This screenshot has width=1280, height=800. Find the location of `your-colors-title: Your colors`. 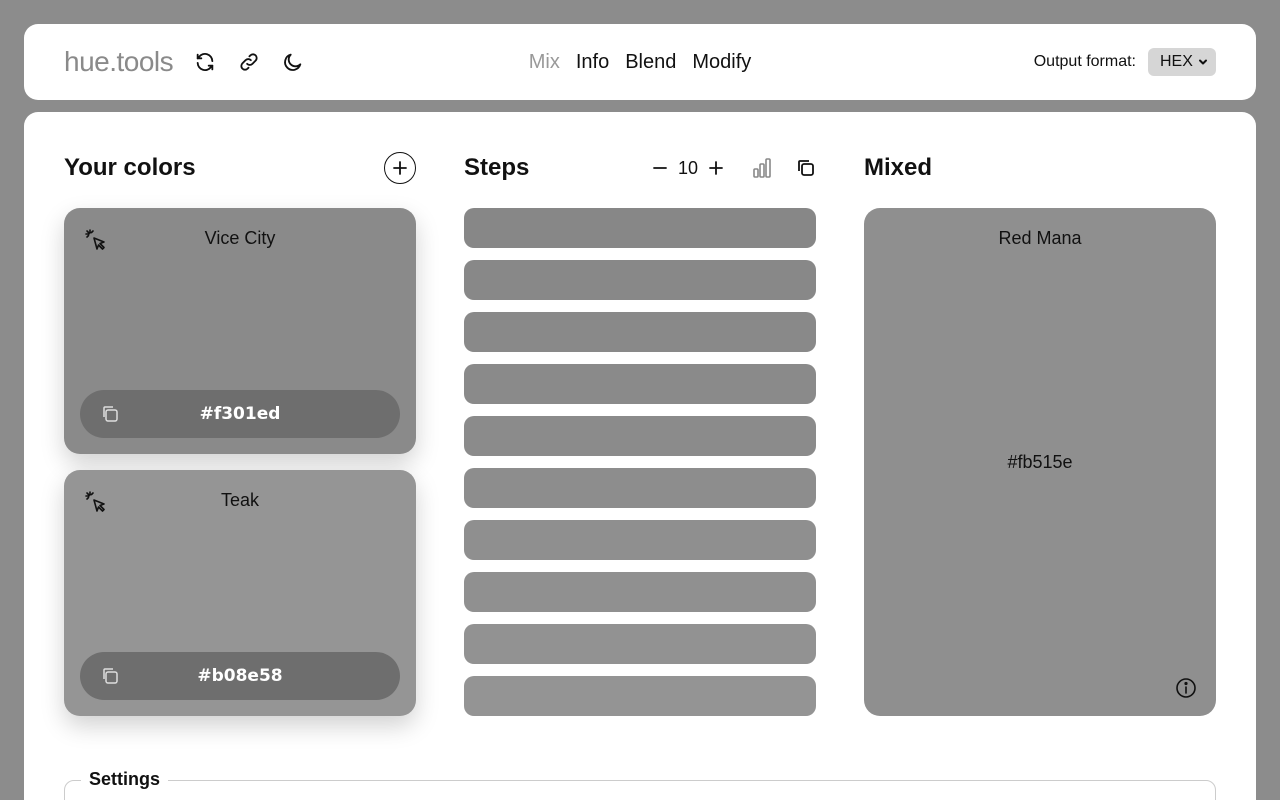

your-colors-title: Your colors is located at coordinates (130, 167).